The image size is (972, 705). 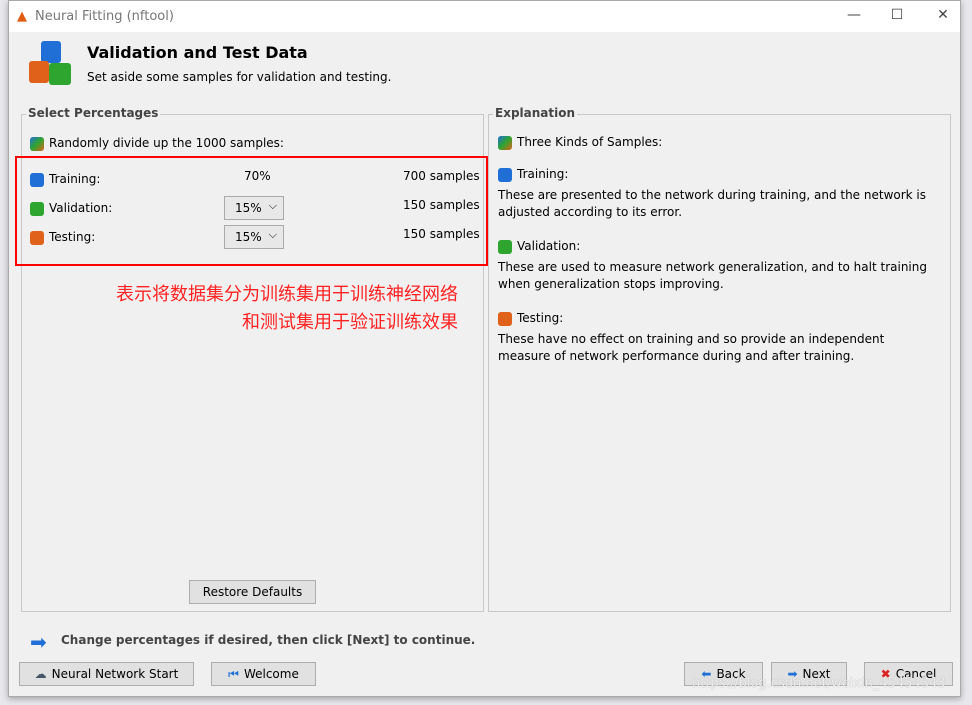 What do you see at coordinates (505, 174) in the screenshot?
I see `training-cube-icon` at bounding box center [505, 174].